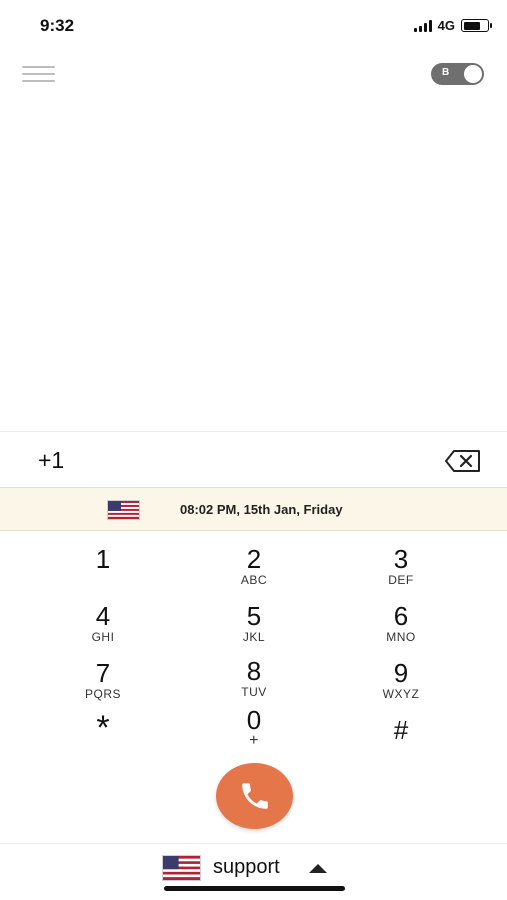  I want to click on mode-toggle: B, so click(457, 74).